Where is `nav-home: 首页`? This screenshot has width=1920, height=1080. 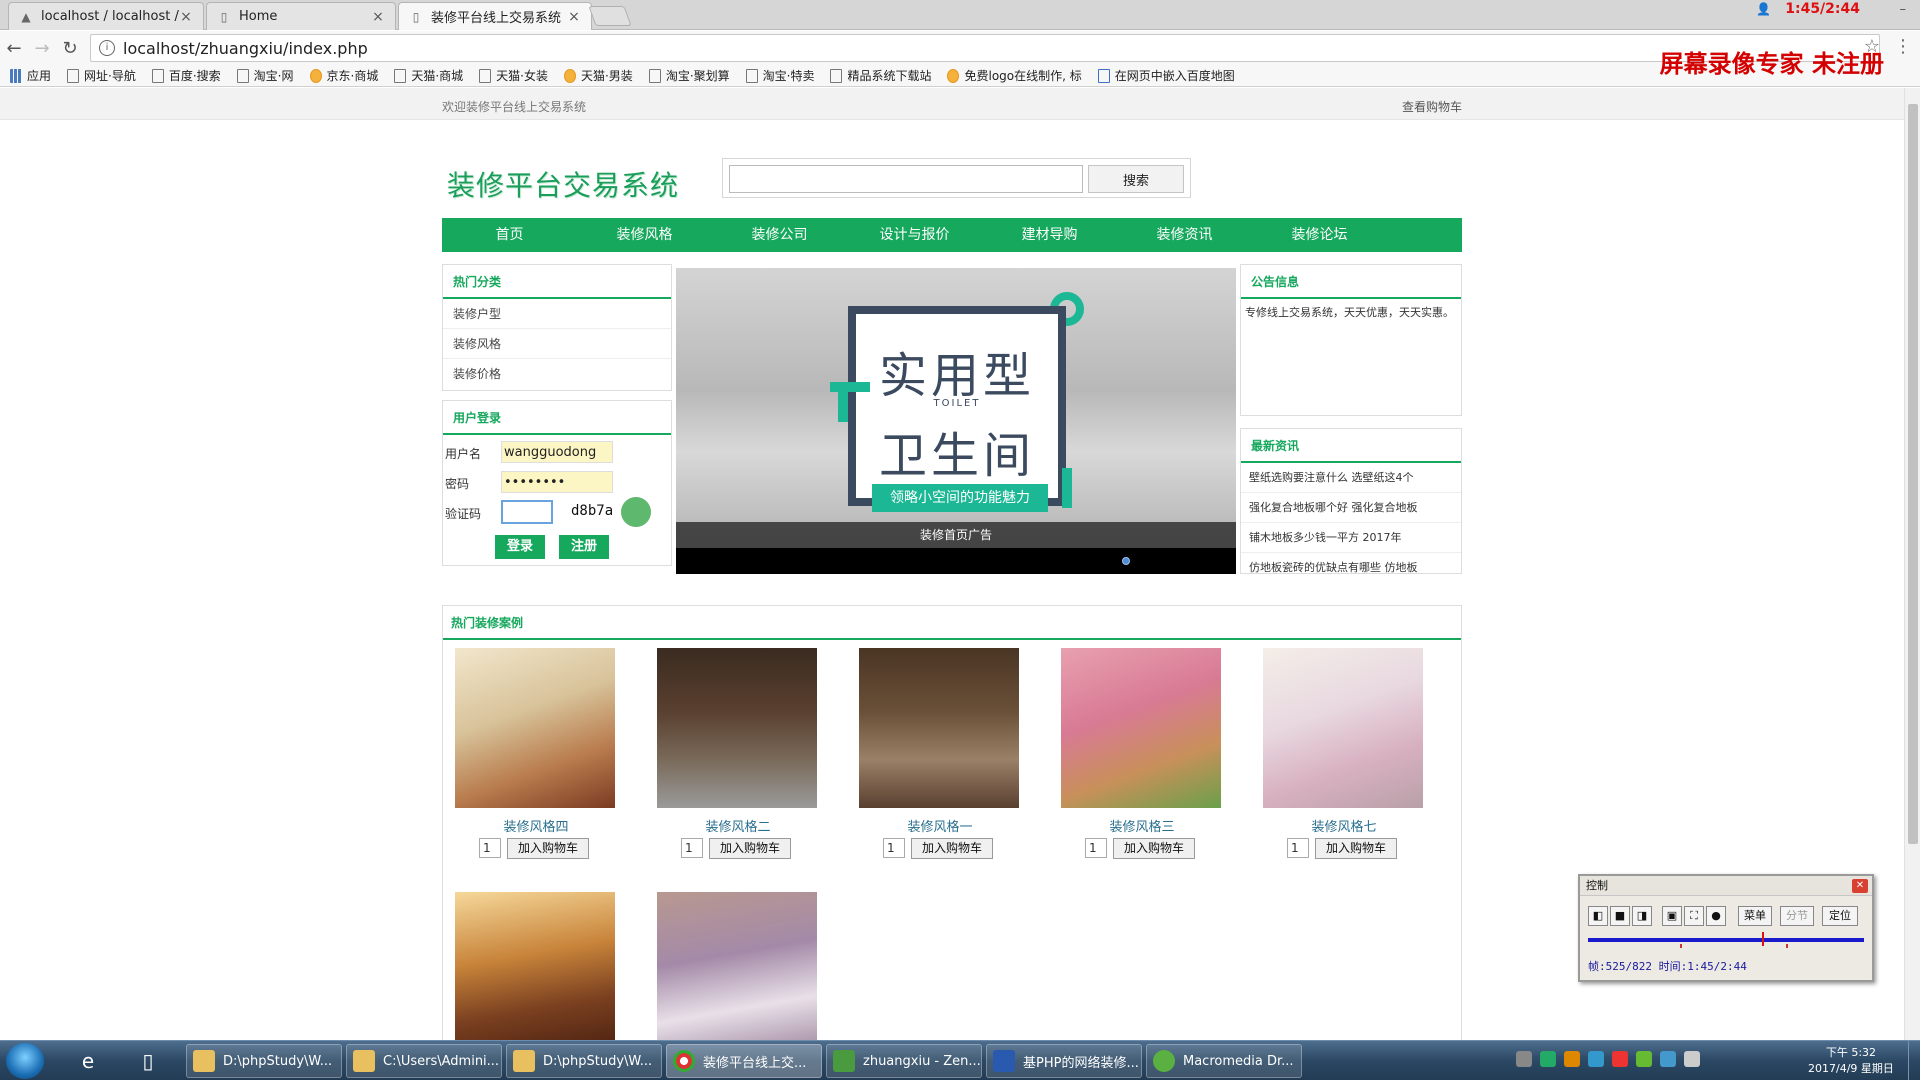
nav-home: 首页 is located at coordinates (509, 235).